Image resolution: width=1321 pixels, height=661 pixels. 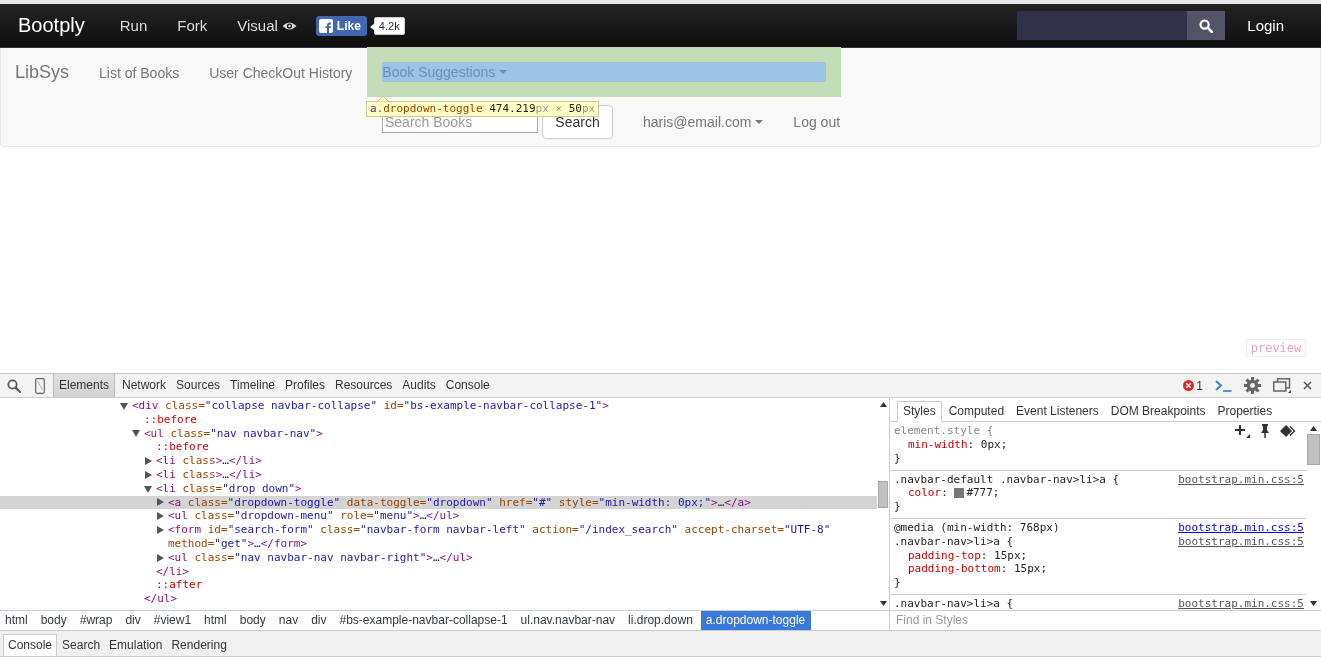 What do you see at coordinates (281, 72) in the screenshot?
I see `nav-link: User CheckOut History` at bounding box center [281, 72].